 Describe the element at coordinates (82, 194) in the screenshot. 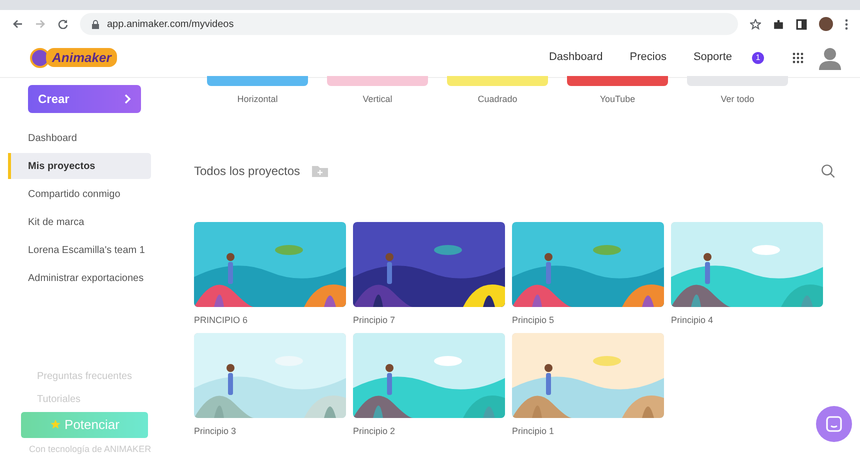

I see `sidebar-item: Compartido conmigo` at that location.